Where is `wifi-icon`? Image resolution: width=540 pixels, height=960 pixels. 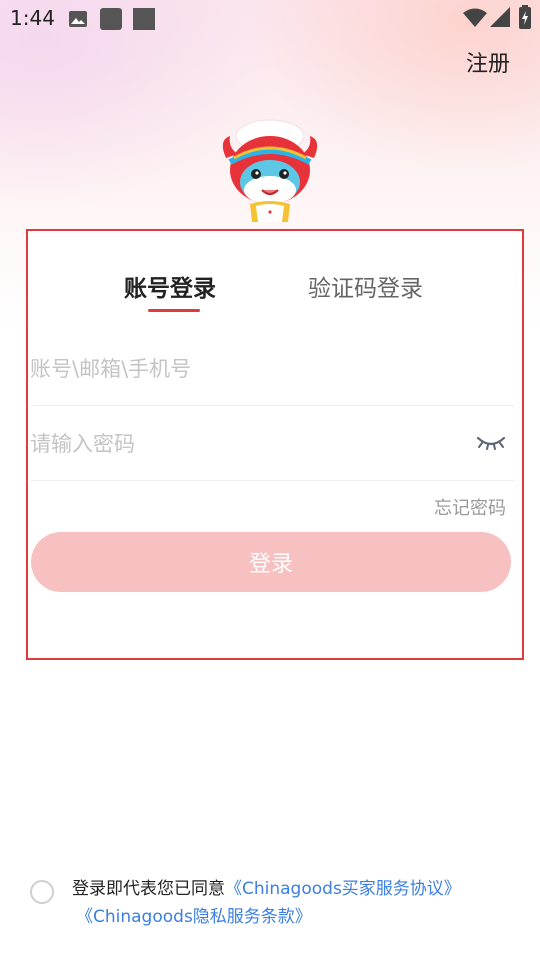
wifi-icon is located at coordinates (475, 17).